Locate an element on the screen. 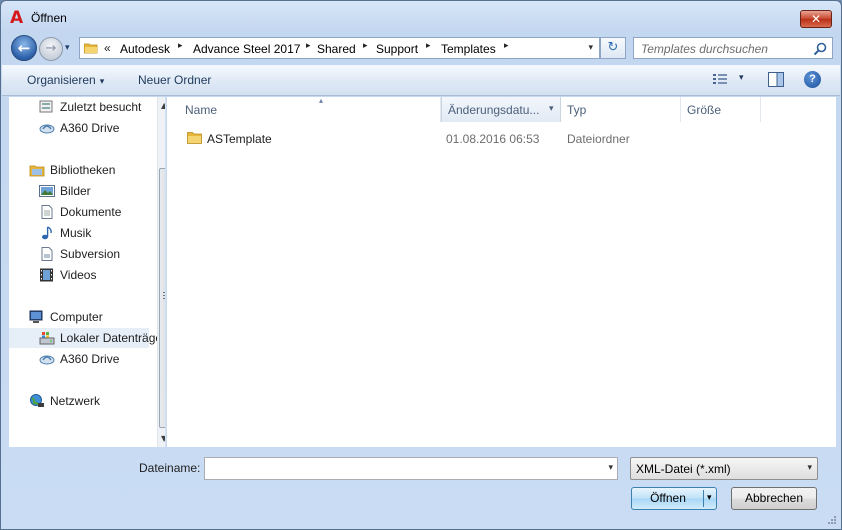  network-icon is located at coordinates (37, 400).